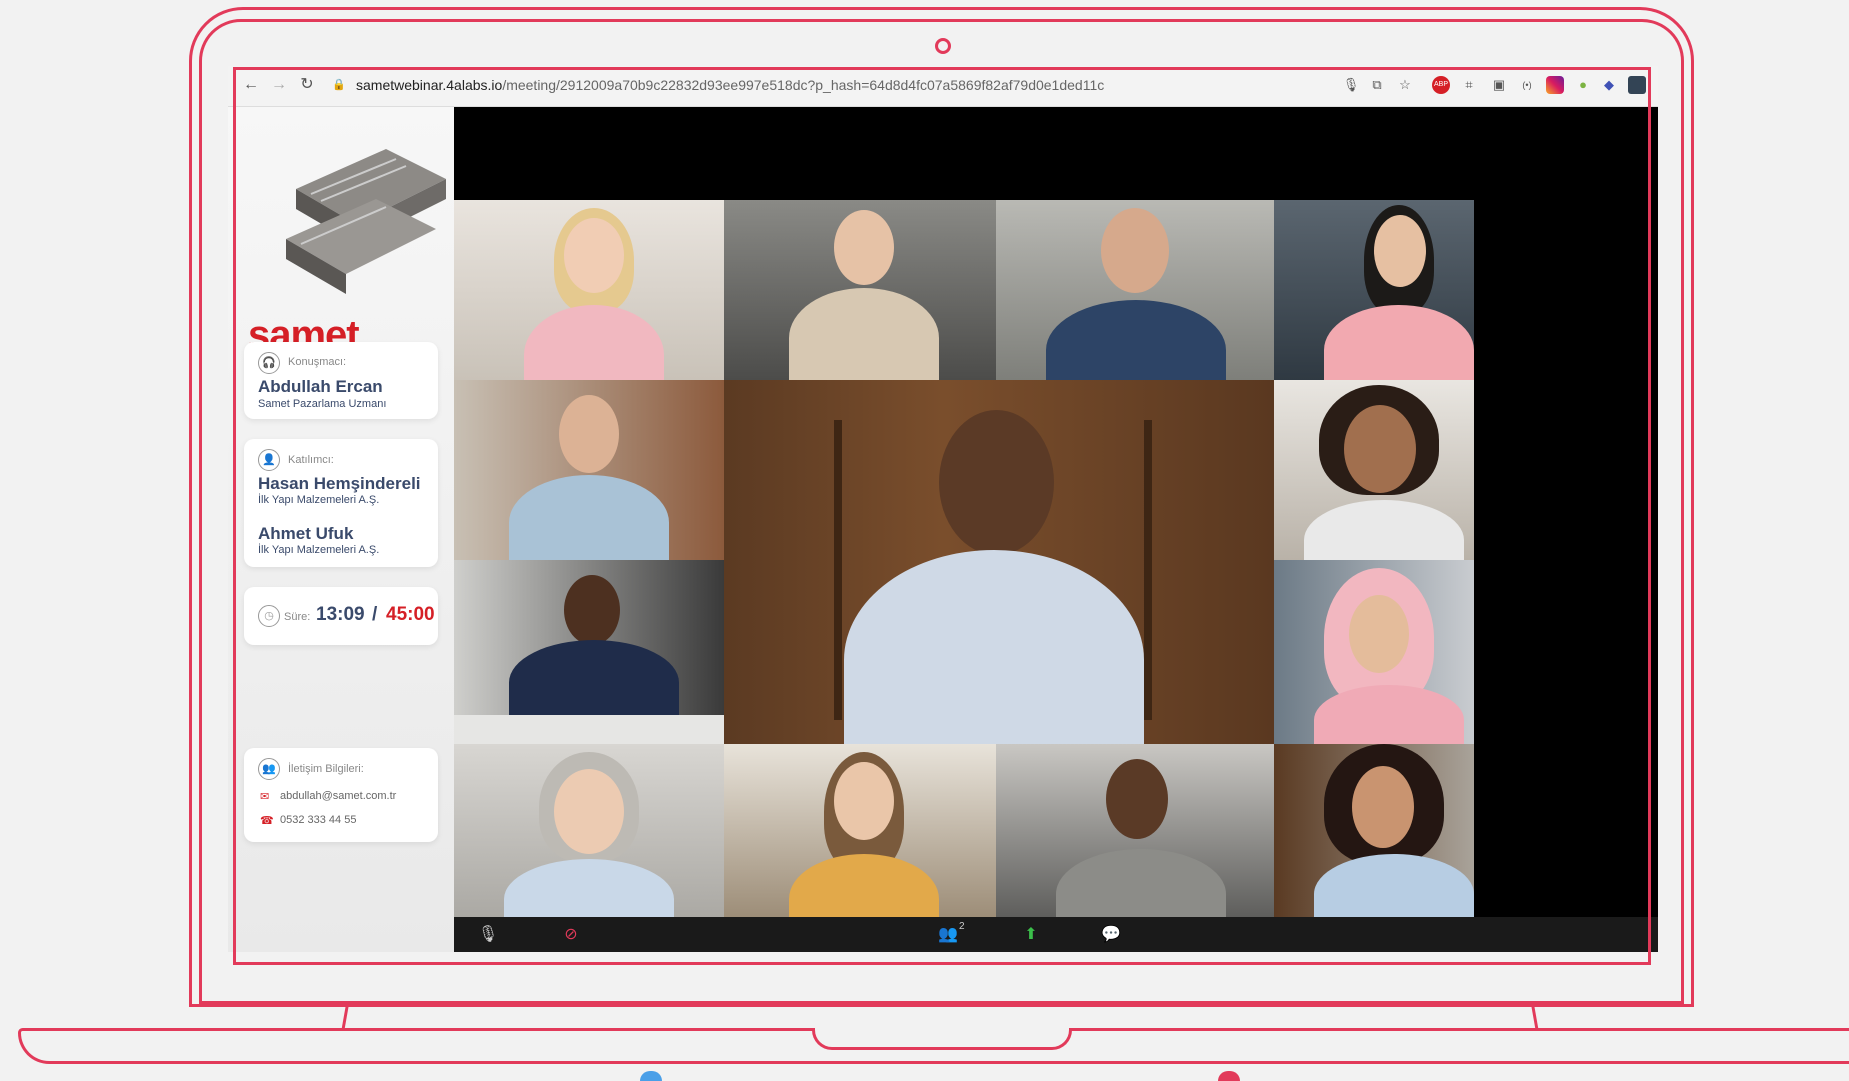  Describe the element at coordinates (251, 85) in the screenshot. I see `back-icon: ←` at that location.